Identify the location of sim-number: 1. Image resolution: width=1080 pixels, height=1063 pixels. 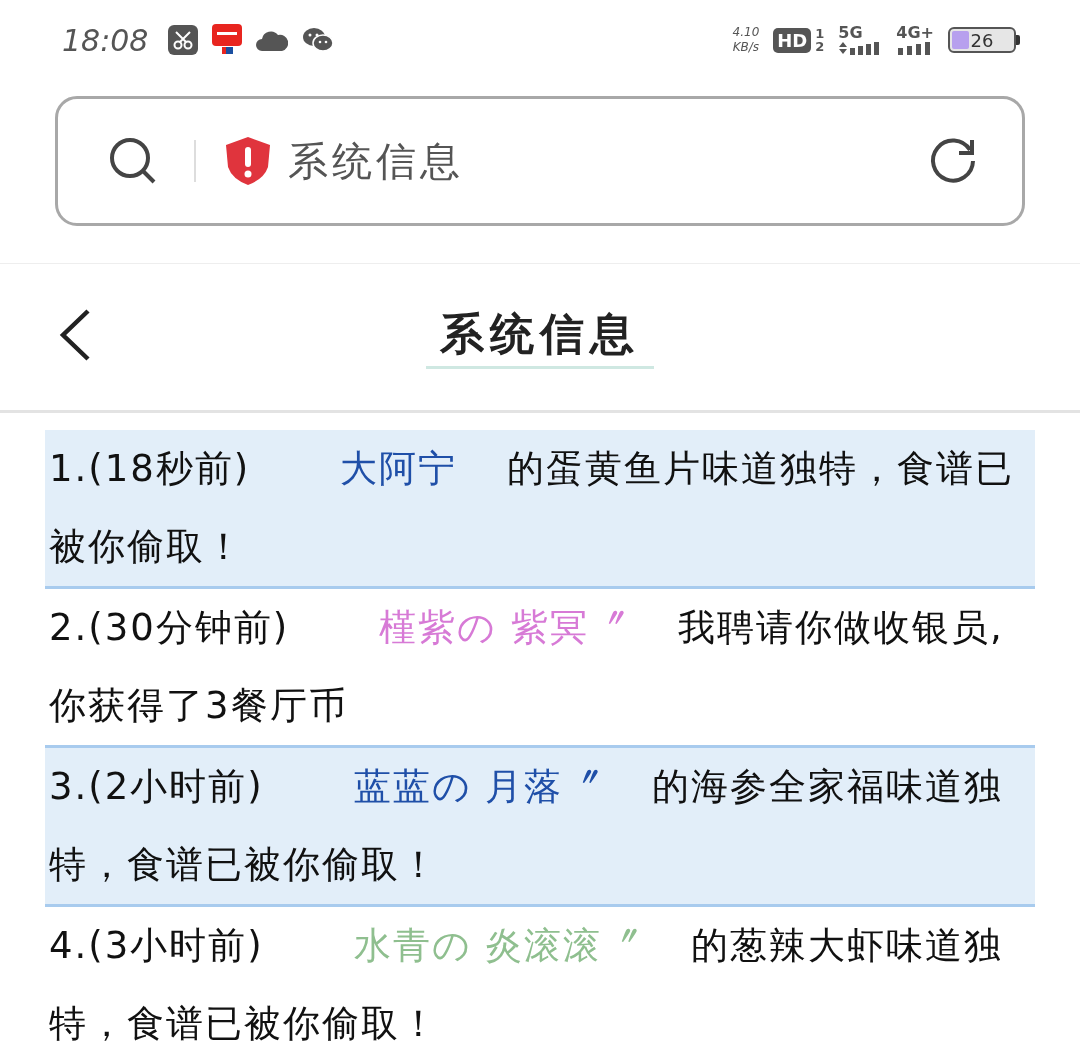
(820, 33).